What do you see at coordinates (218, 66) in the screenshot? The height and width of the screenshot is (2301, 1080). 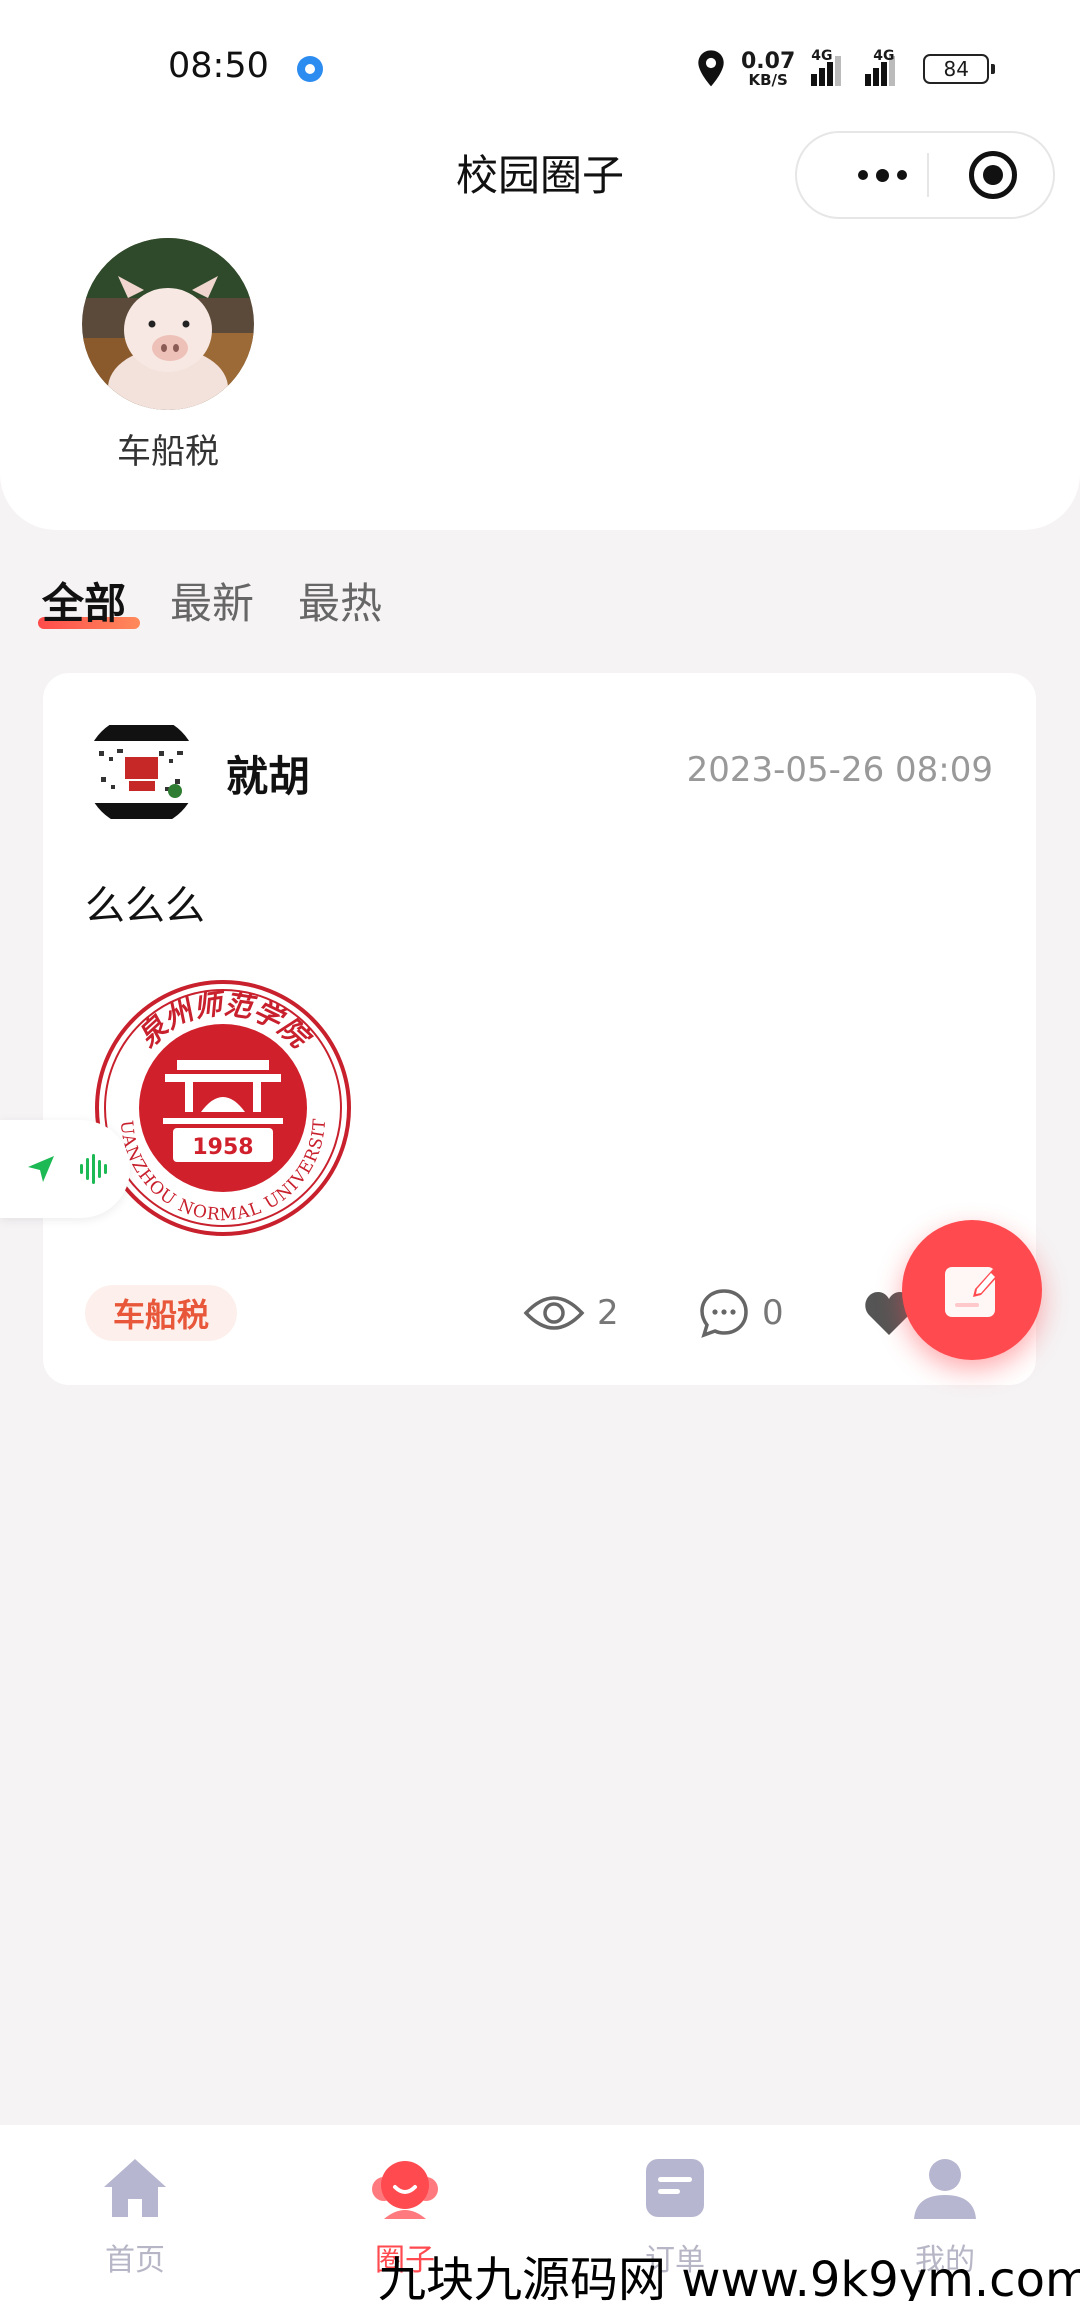 I see `status-time: 08:50` at bounding box center [218, 66].